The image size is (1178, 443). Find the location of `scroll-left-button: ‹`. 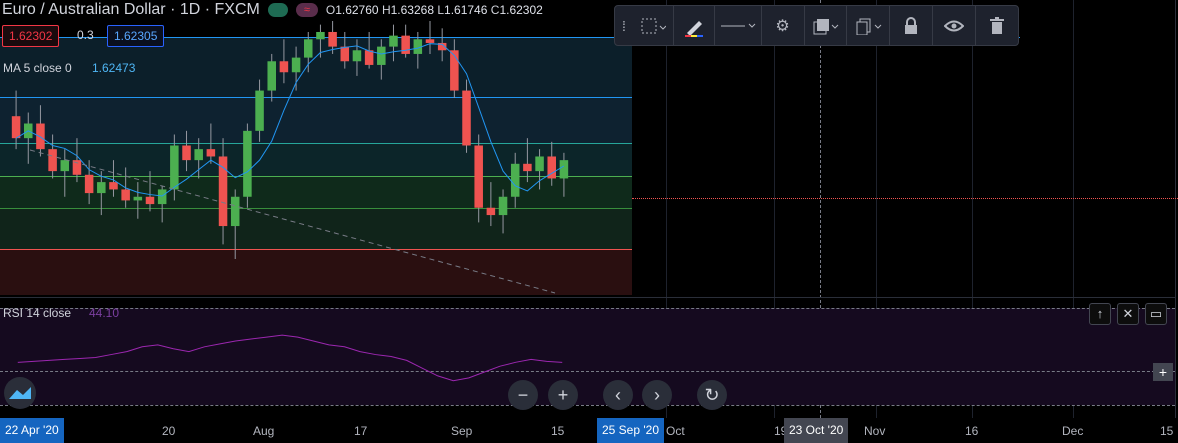

scroll-left-button: ‹ is located at coordinates (618, 395).